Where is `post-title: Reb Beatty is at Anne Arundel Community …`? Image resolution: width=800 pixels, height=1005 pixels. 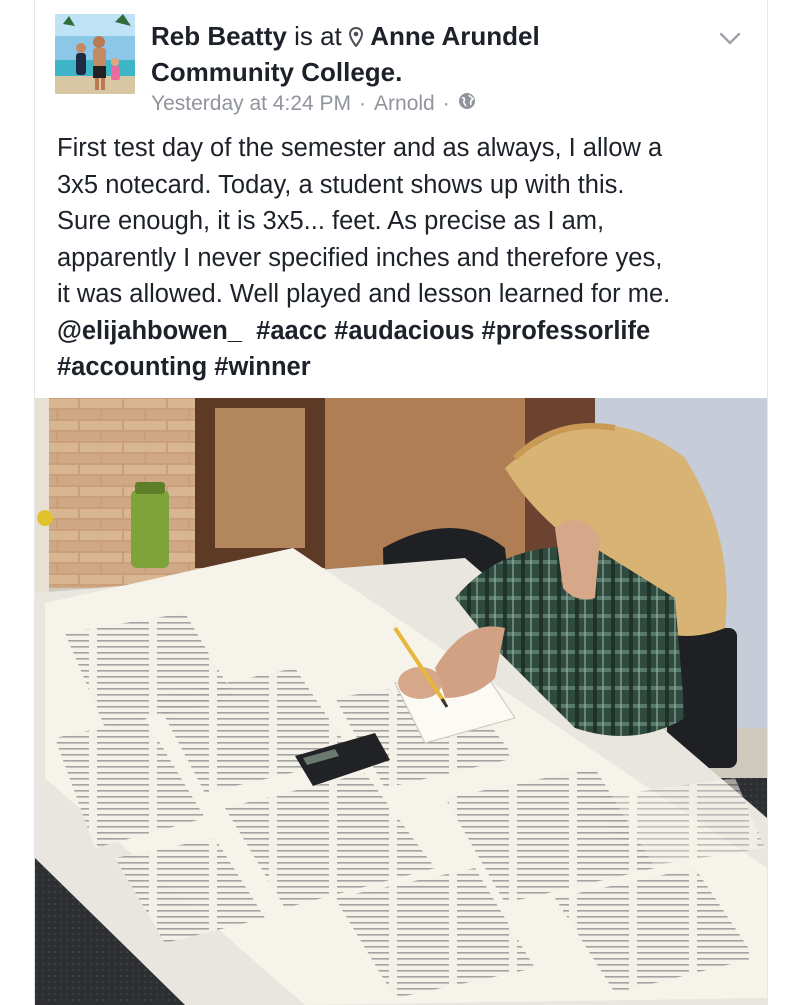 post-title: Reb Beatty is at Anne Arundel Community … is located at coordinates (411, 54).